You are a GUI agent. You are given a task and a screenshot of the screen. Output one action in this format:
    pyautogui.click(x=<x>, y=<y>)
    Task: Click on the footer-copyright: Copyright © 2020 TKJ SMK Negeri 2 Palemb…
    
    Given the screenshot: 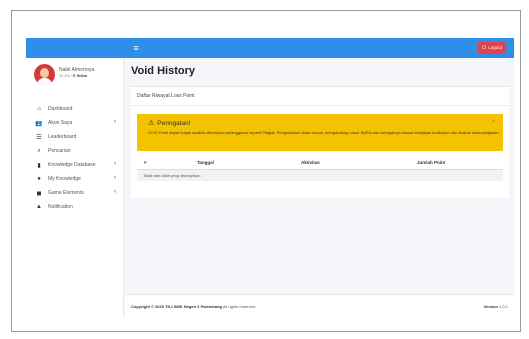 What is the action you would take?
    pyautogui.click(x=193, y=306)
    